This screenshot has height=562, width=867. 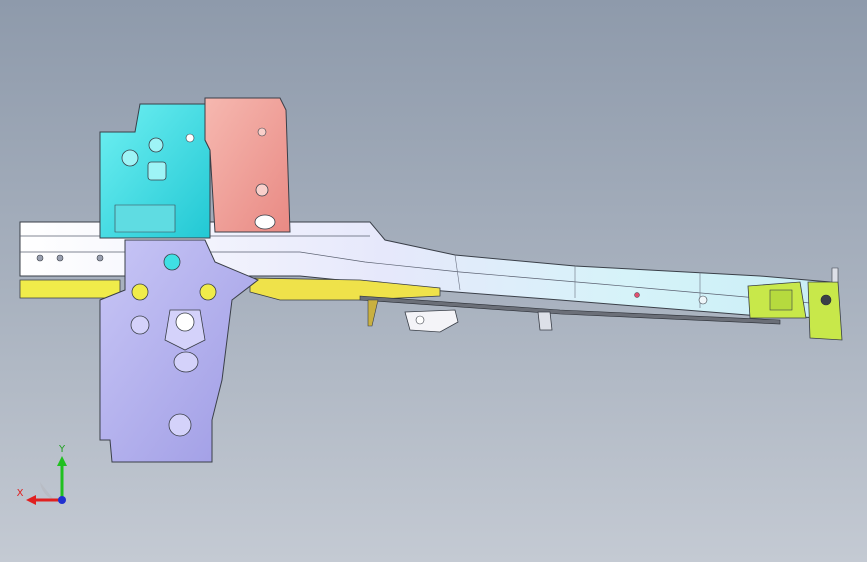 I want to click on y-axis-arrow, so click(x=62, y=461).